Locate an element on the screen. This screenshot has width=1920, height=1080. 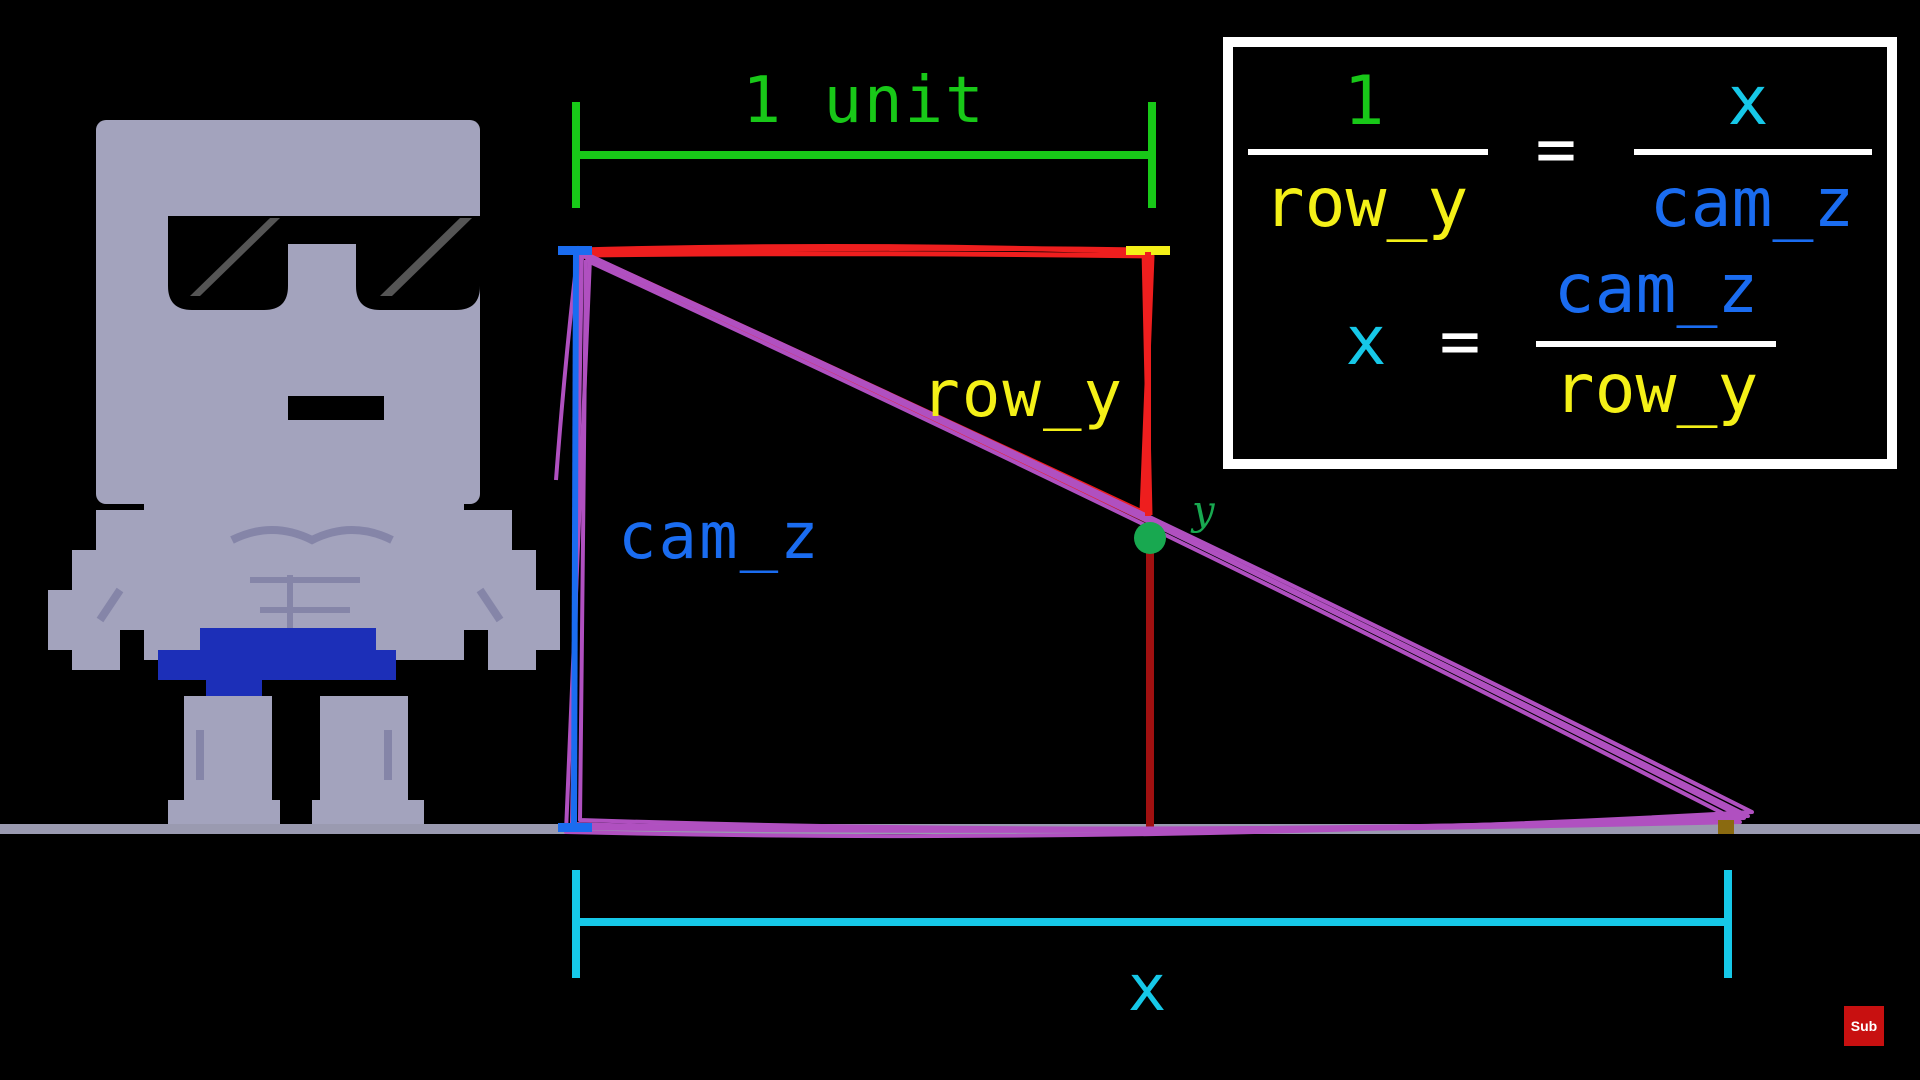
unit-label: 1 unit is located at coordinates (863, 101).